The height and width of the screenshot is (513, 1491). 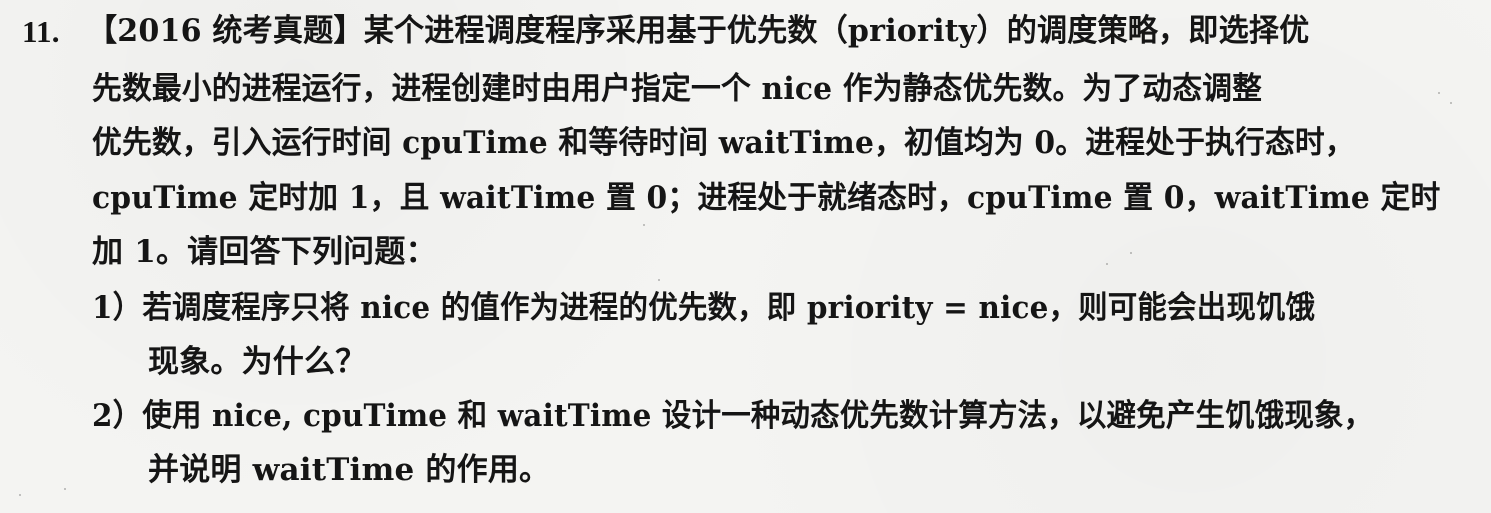 What do you see at coordinates (257, 362) in the screenshot?
I see `subquestion-1-line-2: 现象。为什么？` at bounding box center [257, 362].